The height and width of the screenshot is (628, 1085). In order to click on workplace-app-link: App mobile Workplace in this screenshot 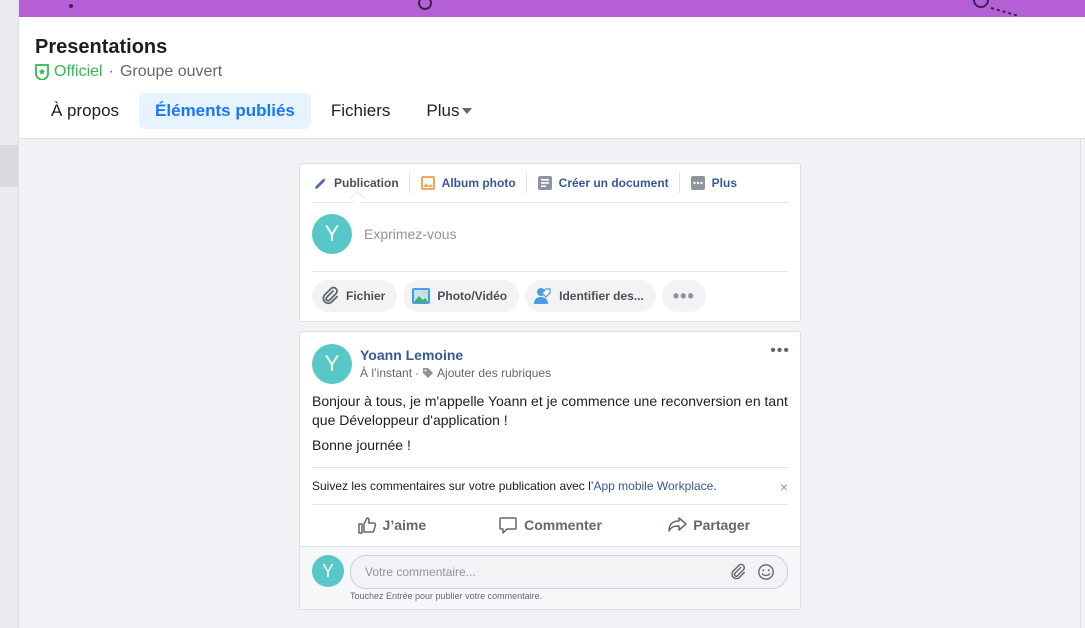, I will do `click(653, 486)`.